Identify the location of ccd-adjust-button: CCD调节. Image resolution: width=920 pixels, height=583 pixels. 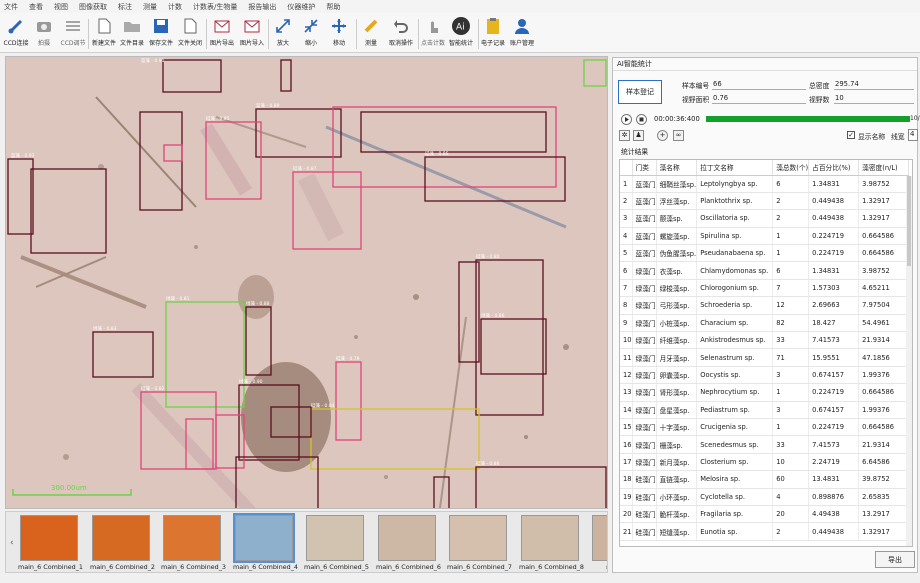
(73, 33).